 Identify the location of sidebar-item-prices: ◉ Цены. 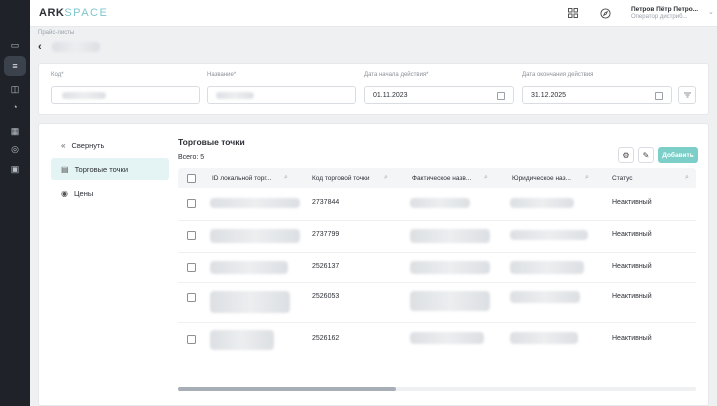
(110, 193).